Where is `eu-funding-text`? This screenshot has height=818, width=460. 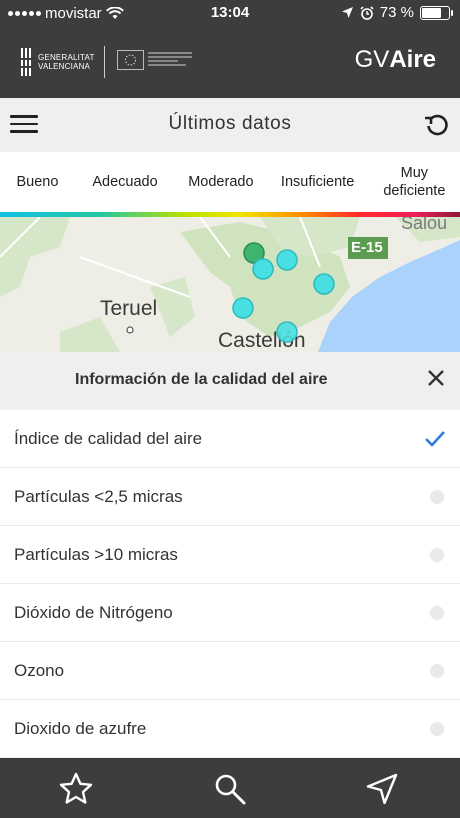 eu-funding-text is located at coordinates (170, 60).